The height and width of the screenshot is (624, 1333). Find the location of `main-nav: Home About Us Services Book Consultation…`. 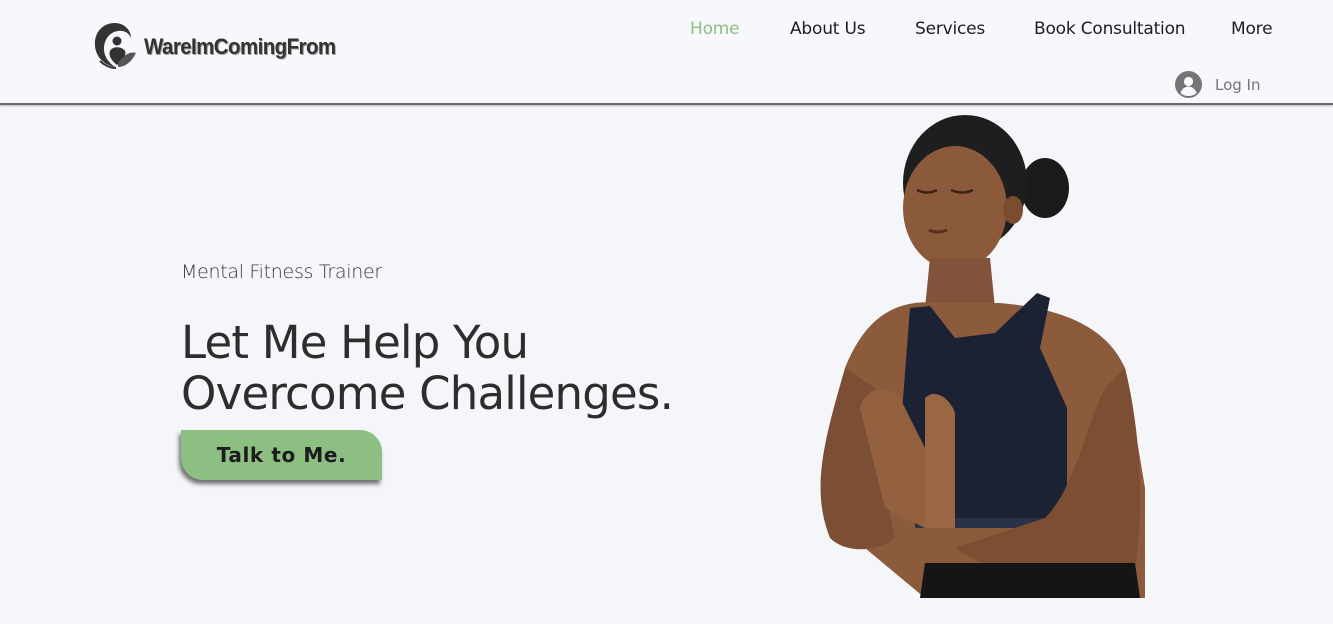

main-nav: Home About Us Services Book Consultation… is located at coordinates (666, 31).